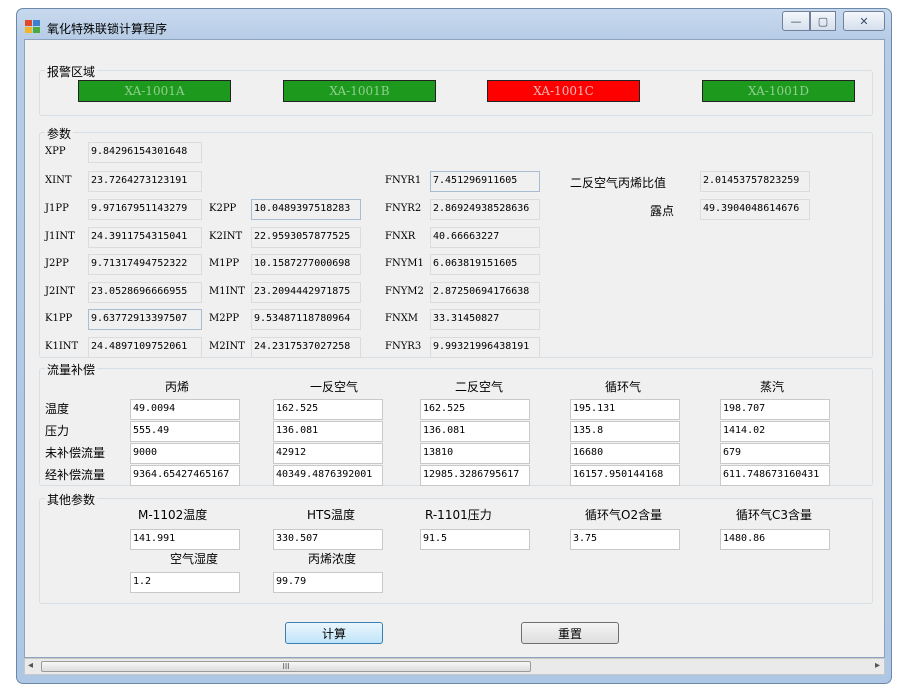  Describe the element at coordinates (877, 665) in the screenshot. I see `scroll-right-icon: ▸` at that location.